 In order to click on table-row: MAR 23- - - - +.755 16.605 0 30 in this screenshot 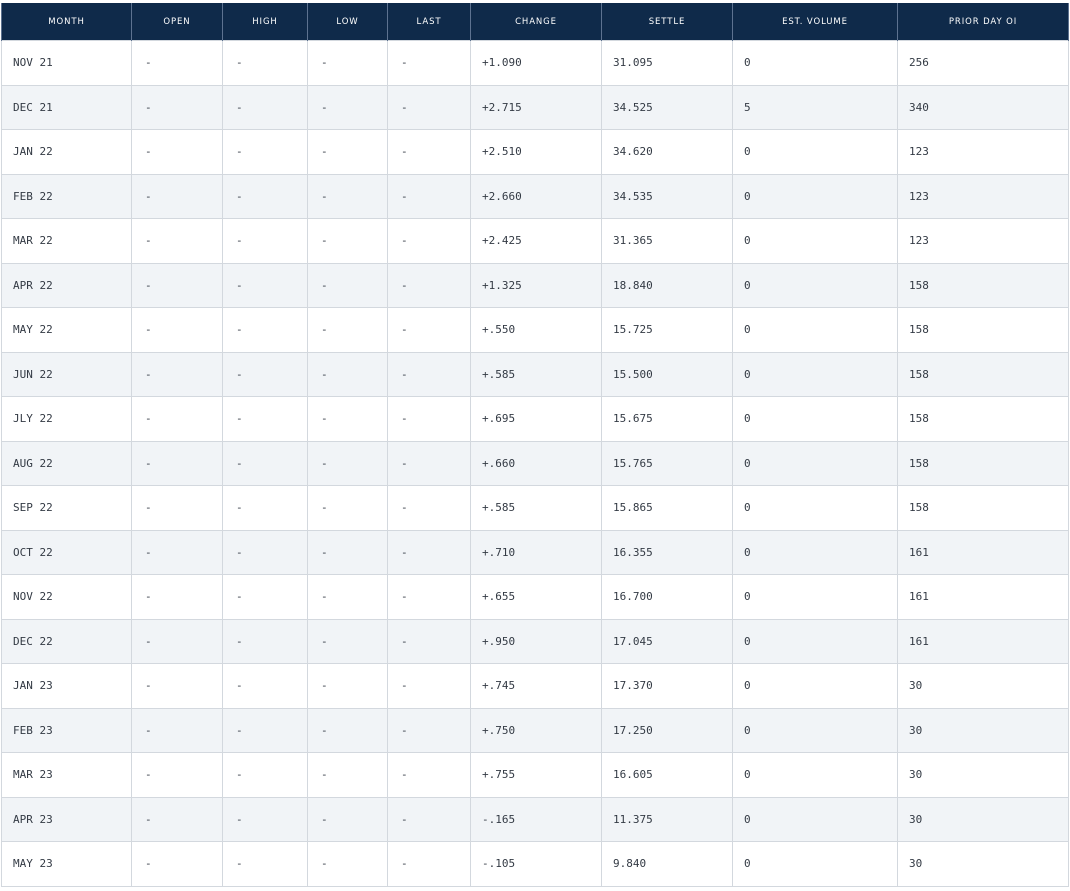, I will do `click(535, 775)`.